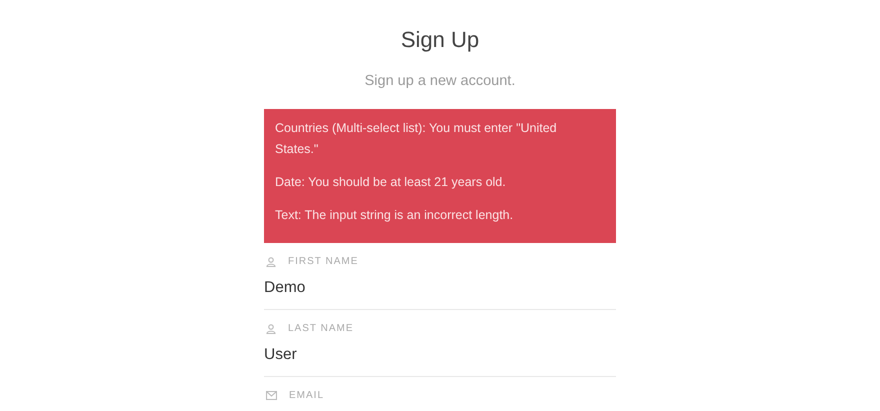  What do you see at coordinates (440, 355) in the screenshot?
I see `input-field: User` at bounding box center [440, 355].